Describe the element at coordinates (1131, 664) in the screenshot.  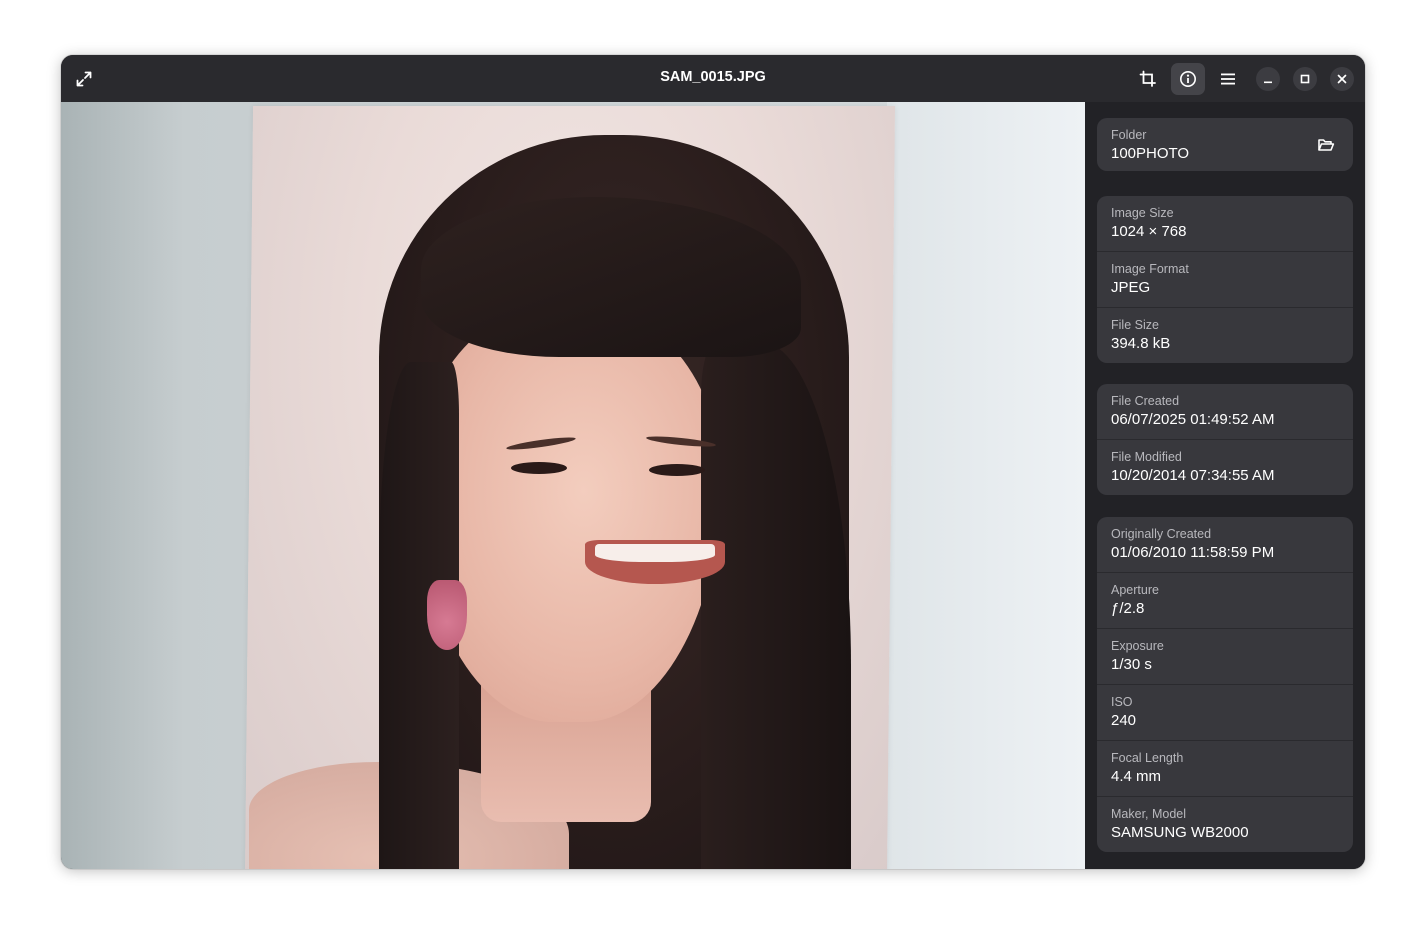
I see `property-value: 1/30 s` at that location.